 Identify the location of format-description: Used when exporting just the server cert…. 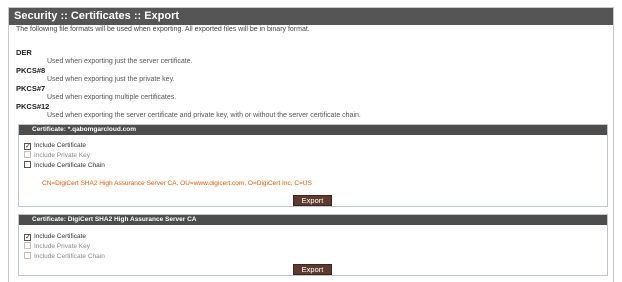
(120, 61).